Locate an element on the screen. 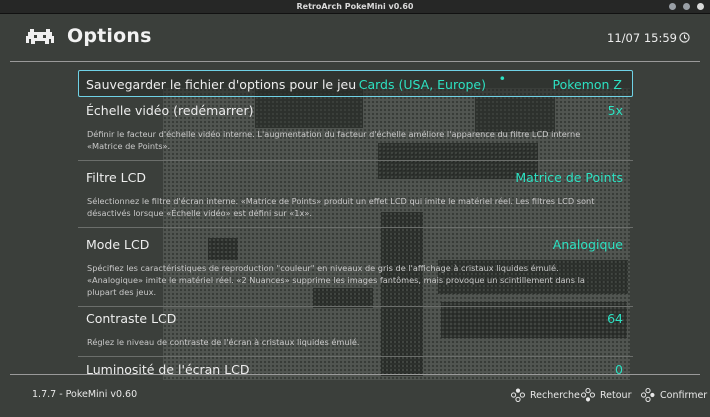  option-label: Échelle vidéo (redémarrer) is located at coordinates (170, 110).